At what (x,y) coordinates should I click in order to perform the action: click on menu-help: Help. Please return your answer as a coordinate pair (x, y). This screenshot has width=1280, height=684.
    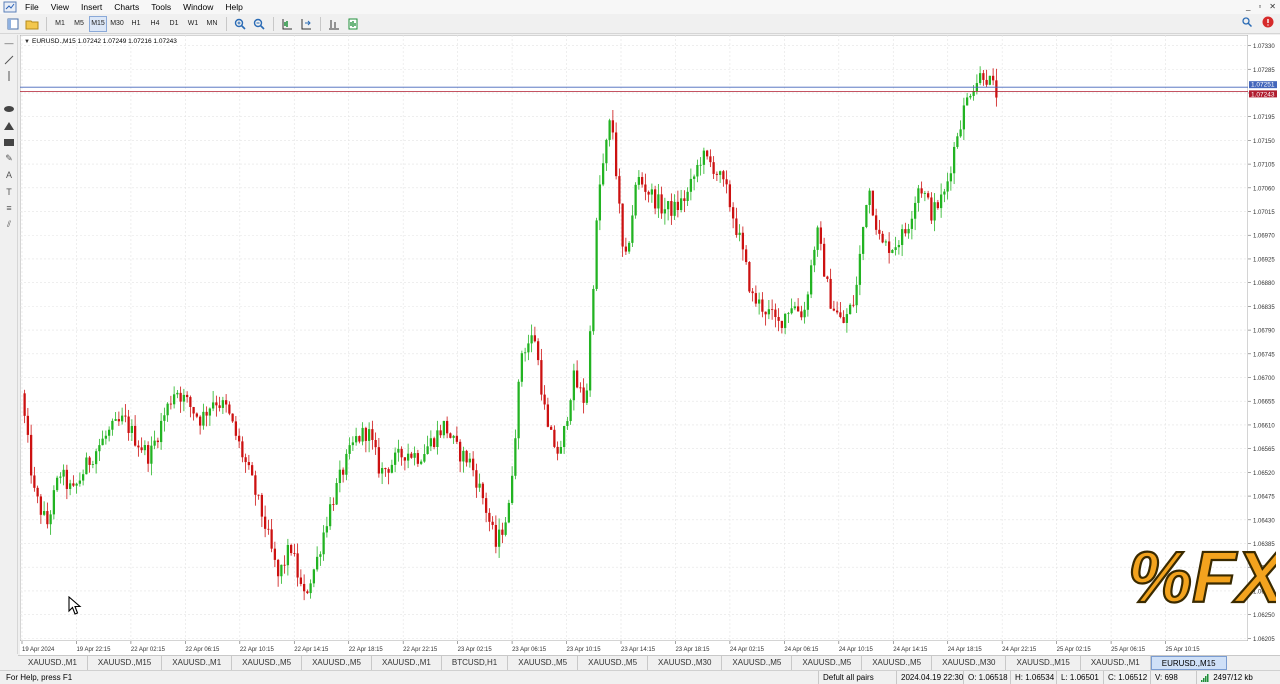
    Looking at the image, I should click on (233, 7).